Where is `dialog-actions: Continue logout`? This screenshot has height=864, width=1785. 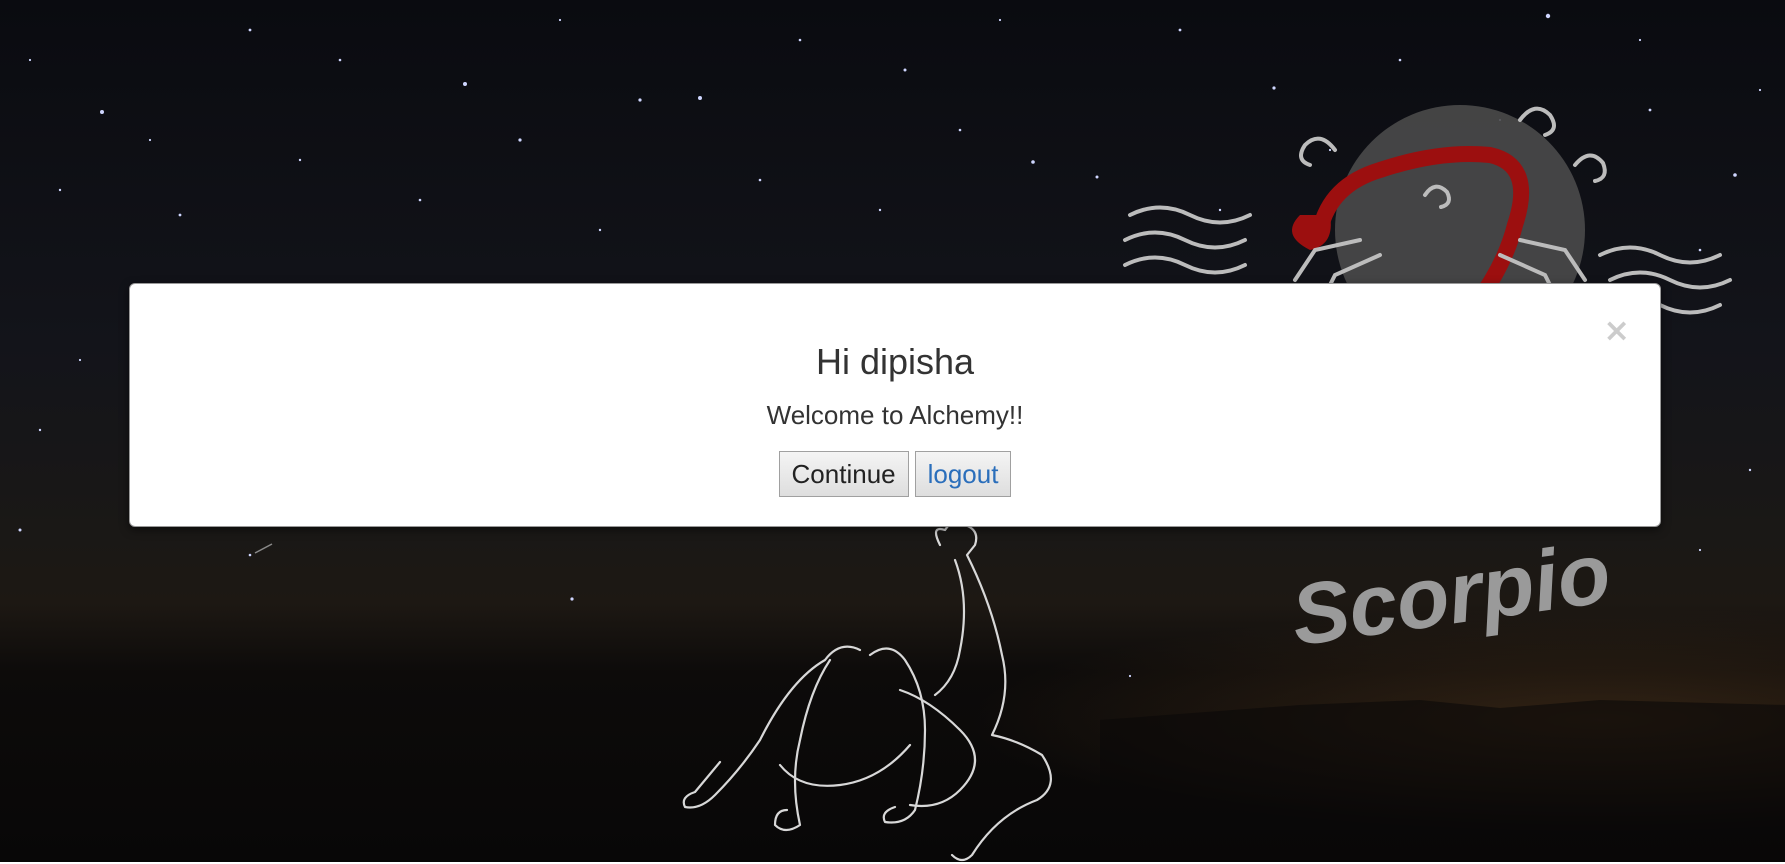
dialog-actions: Continue logout is located at coordinates (895, 475).